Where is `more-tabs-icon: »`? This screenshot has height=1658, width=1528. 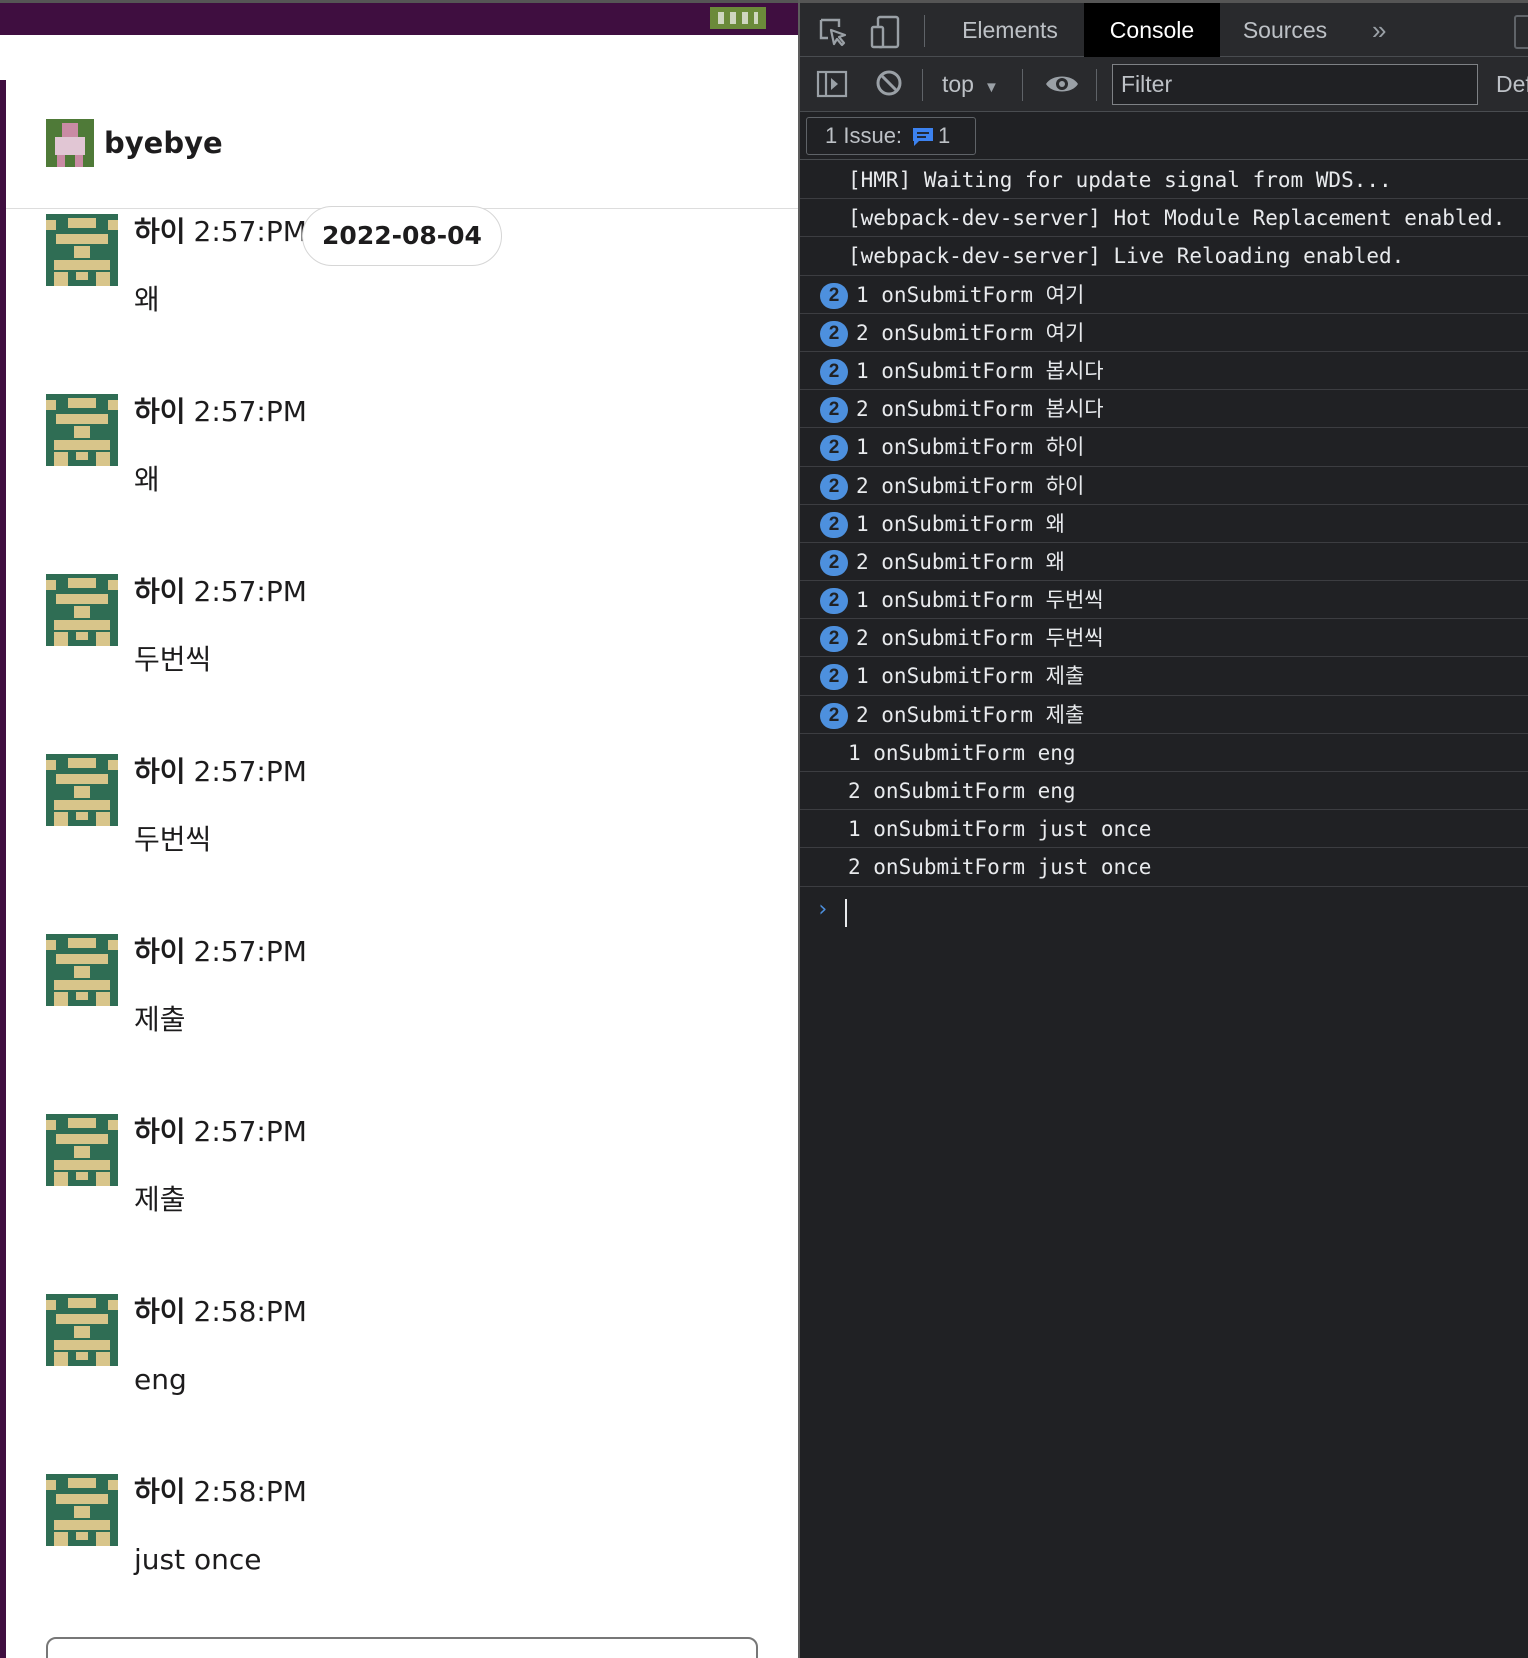
more-tabs-icon: » is located at coordinates (1379, 30).